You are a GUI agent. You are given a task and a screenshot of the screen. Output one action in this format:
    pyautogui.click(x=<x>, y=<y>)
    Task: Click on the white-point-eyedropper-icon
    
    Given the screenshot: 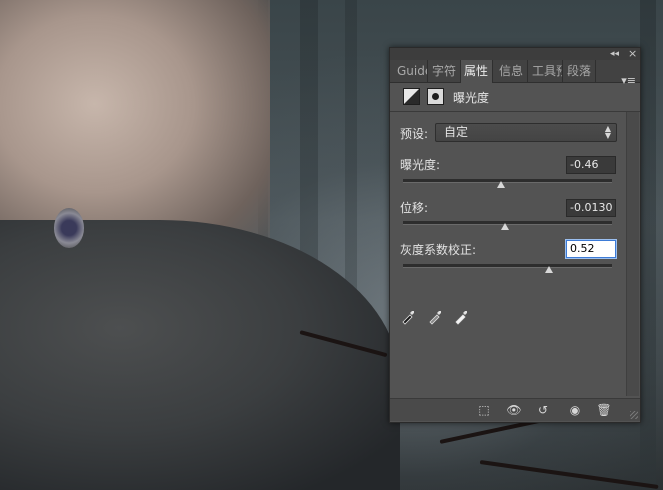 What is the action you would take?
    pyautogui.click(x=462, y=316)
    